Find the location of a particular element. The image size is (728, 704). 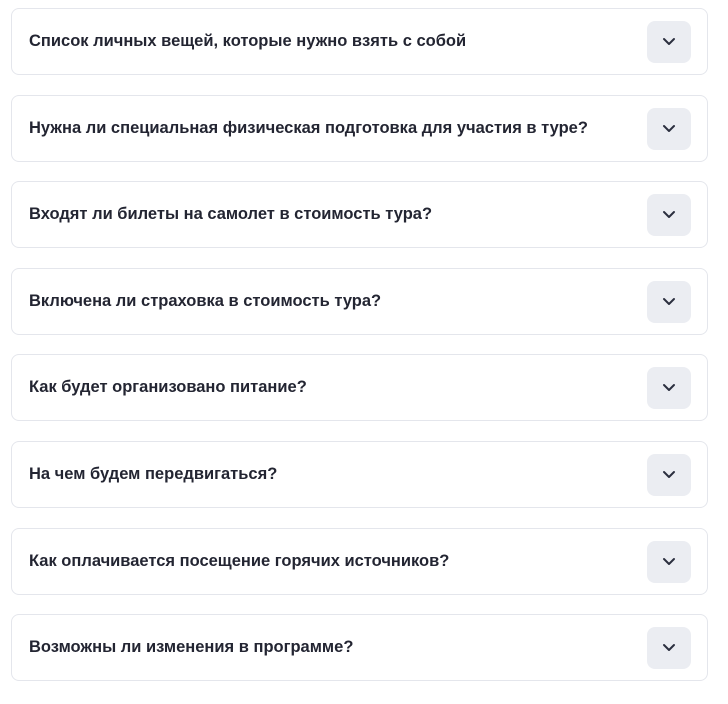

faq-item-transport: На чем будем передвигаться? is located at coordinates (359, 474).